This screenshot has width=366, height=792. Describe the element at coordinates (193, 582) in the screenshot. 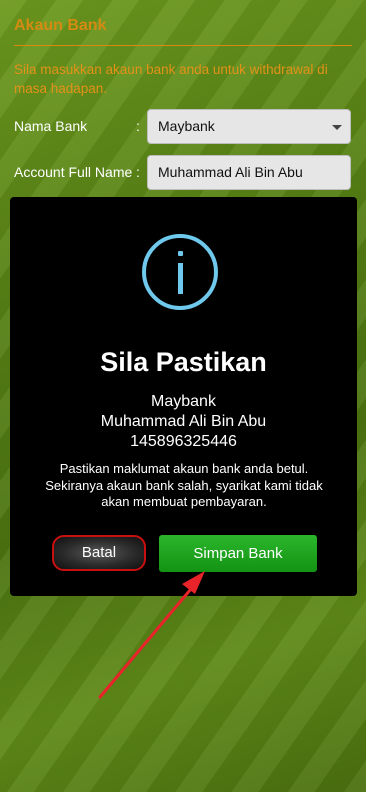

I see `arrow-head` at that location.